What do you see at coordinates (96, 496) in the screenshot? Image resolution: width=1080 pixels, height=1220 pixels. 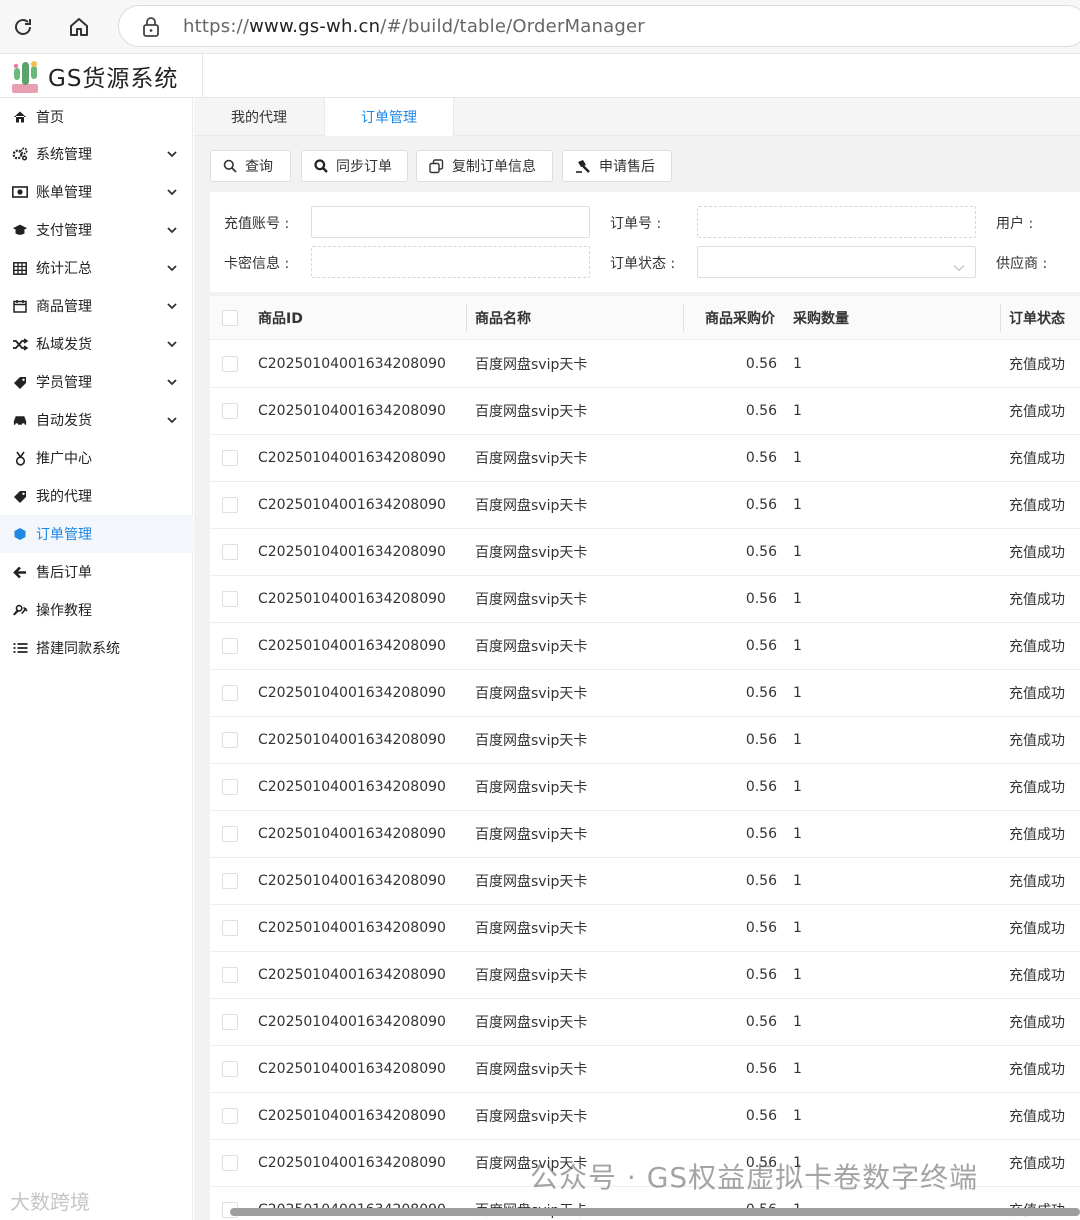 I see `sidebar-item-my-agent: 我的代理` at bounding box center [96, 496].